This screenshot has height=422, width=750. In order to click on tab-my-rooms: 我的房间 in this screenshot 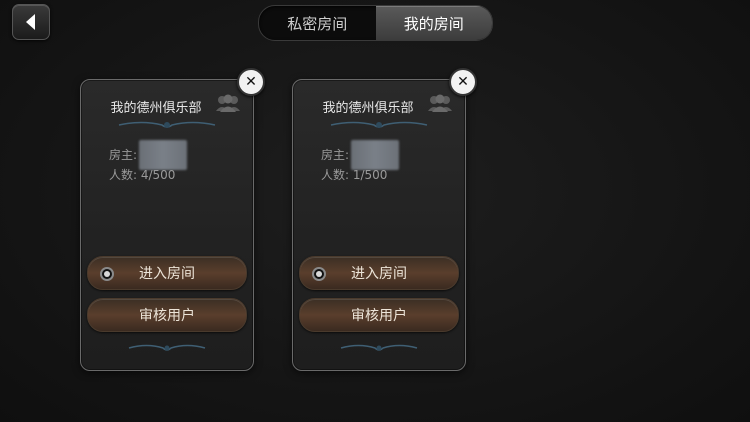, I will do `click(433, 23)`.